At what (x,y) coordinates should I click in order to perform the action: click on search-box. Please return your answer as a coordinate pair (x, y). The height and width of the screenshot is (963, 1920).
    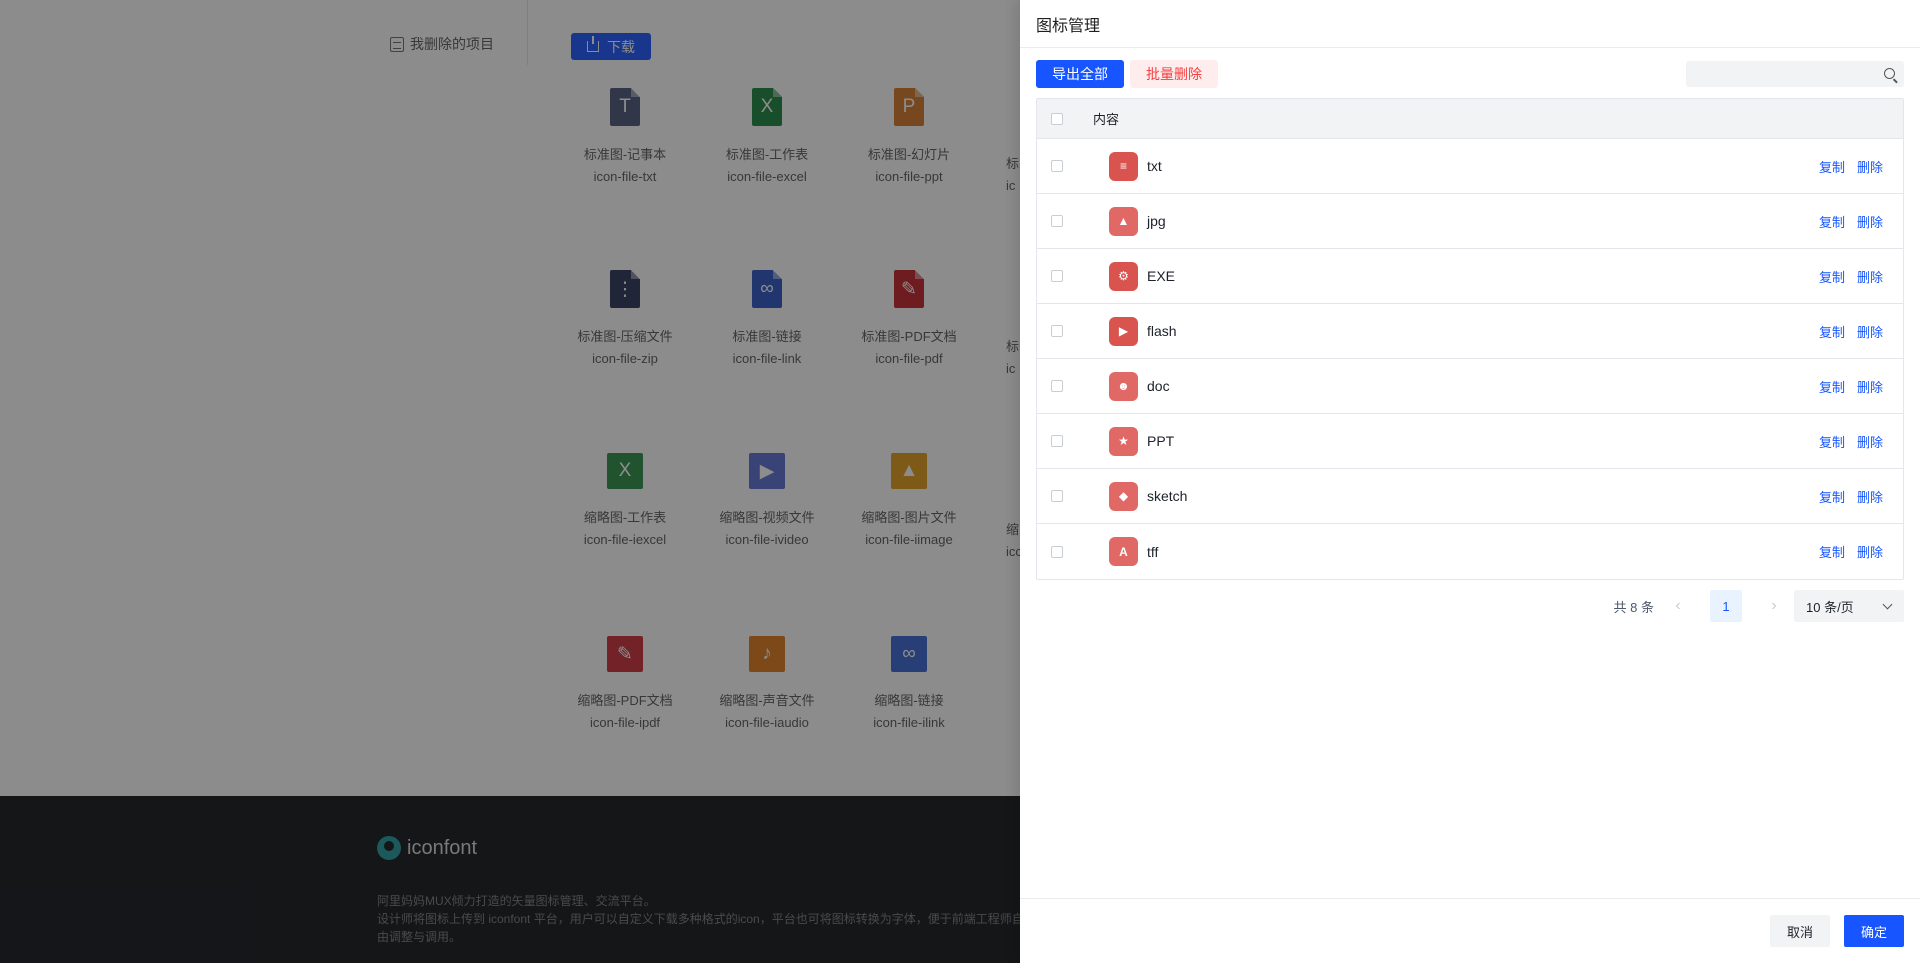
    Looking at the image, I should click on (1795, 74).